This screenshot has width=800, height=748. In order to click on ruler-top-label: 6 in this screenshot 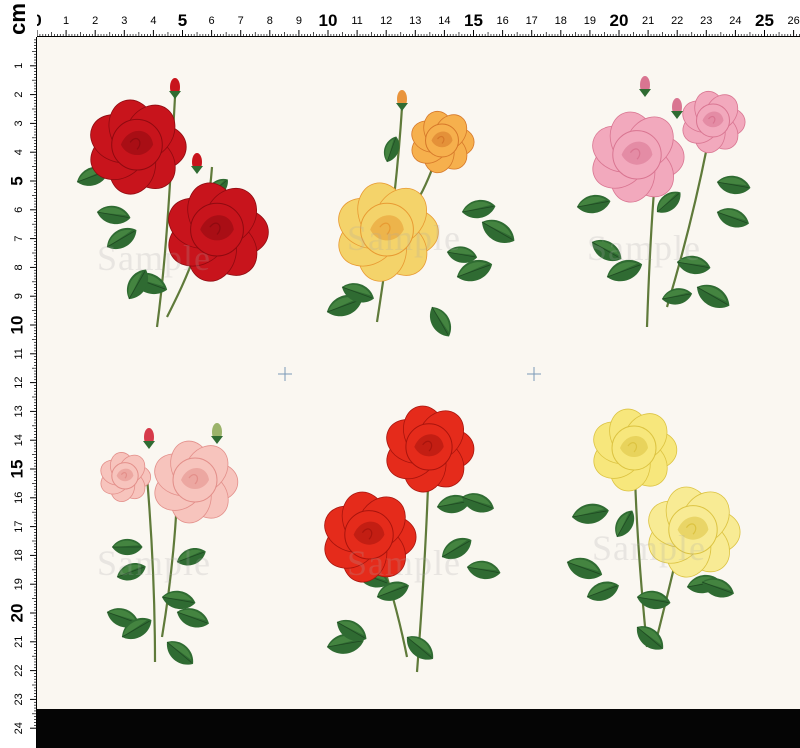, I will do `click(212, 21)`.